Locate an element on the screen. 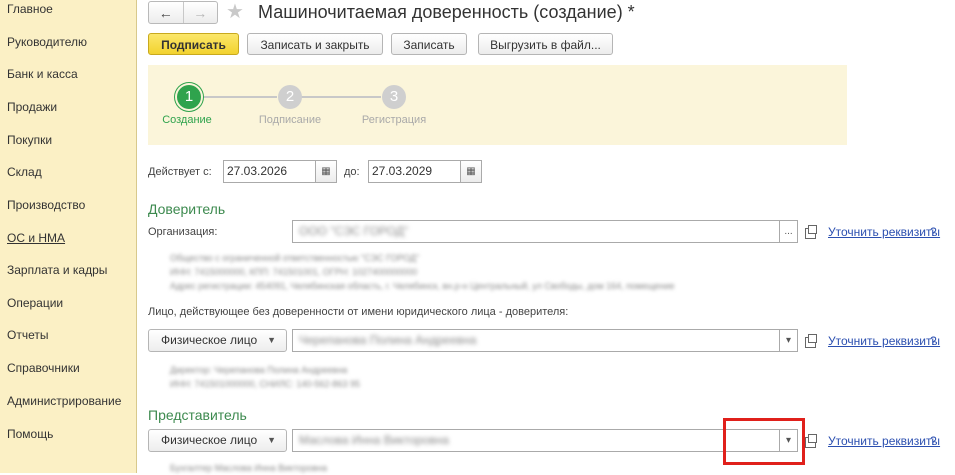  sidebar-item-production: Производство is located at coordinates (46, 205).